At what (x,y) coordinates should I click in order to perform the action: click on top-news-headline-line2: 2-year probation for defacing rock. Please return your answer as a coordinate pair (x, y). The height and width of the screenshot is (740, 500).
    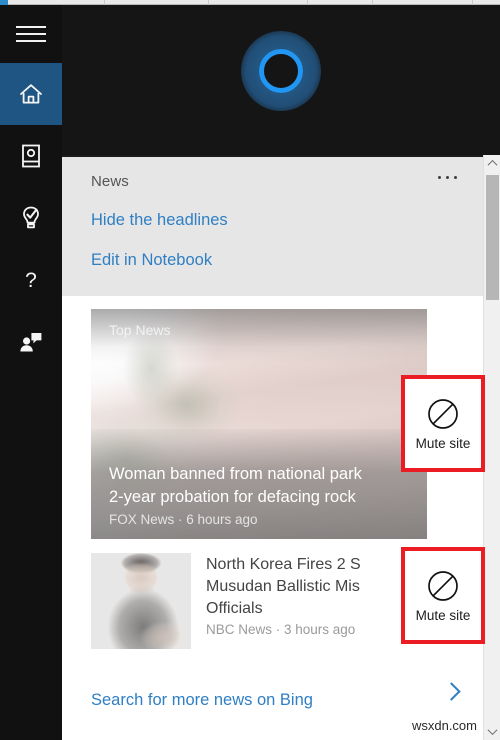
    Looking at the image, I should click on (232, 497).